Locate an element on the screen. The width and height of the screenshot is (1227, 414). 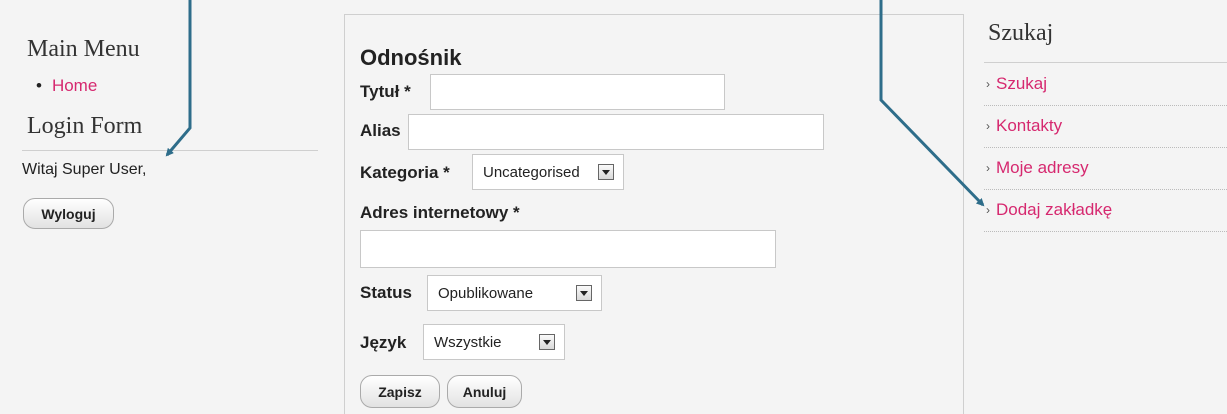
welcome-text: Witaj Super User, is located at coordinates (84, 169).